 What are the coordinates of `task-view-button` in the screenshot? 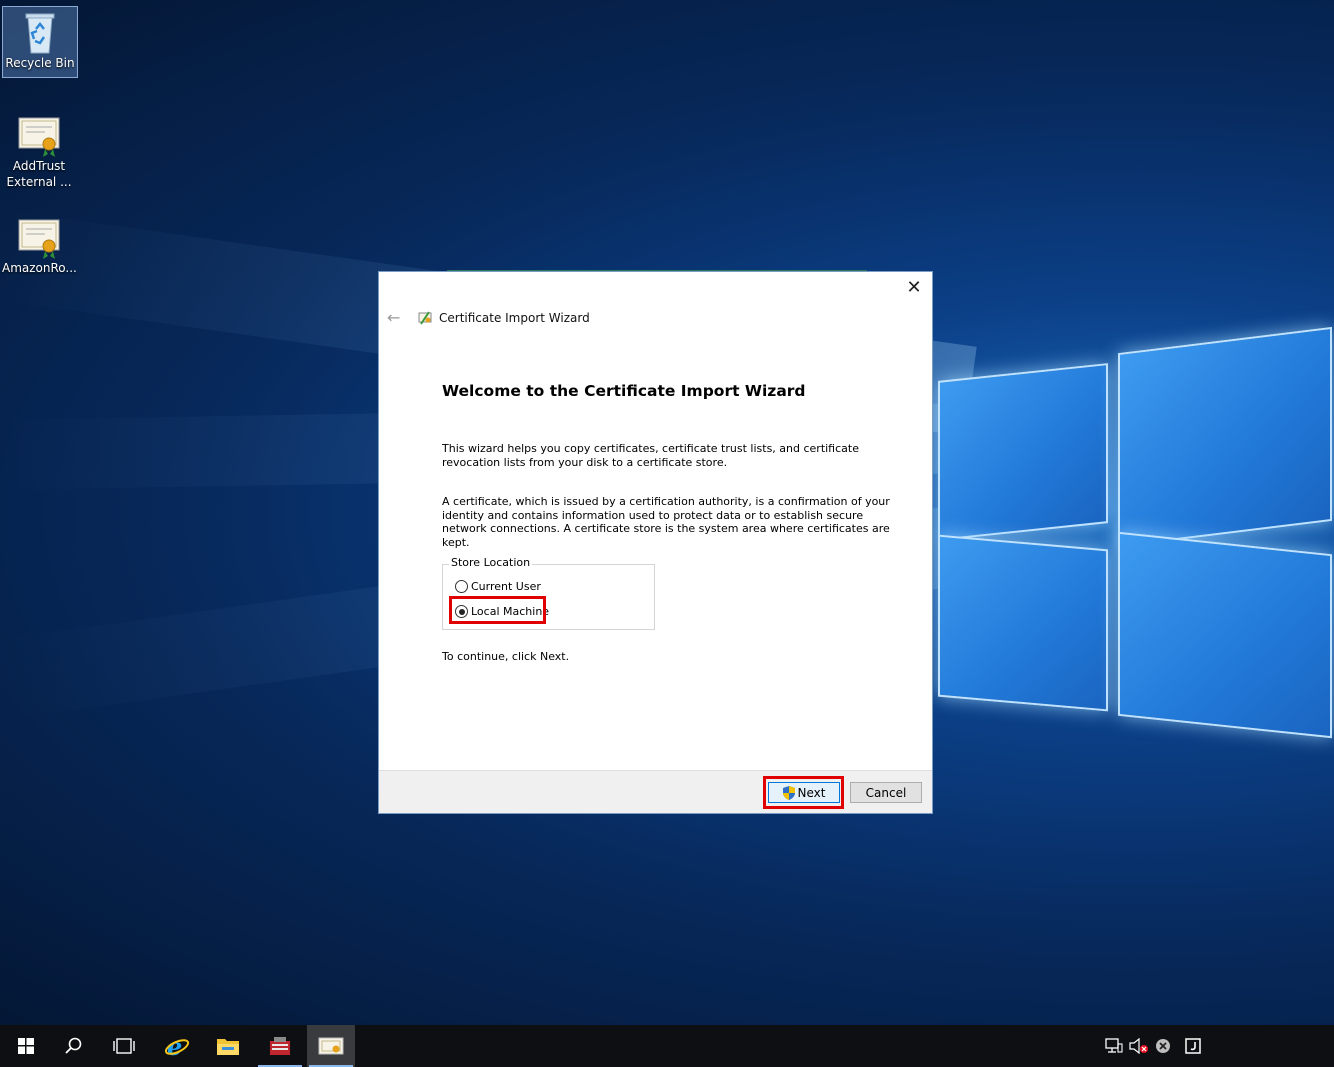 It's located at (124, 1046).